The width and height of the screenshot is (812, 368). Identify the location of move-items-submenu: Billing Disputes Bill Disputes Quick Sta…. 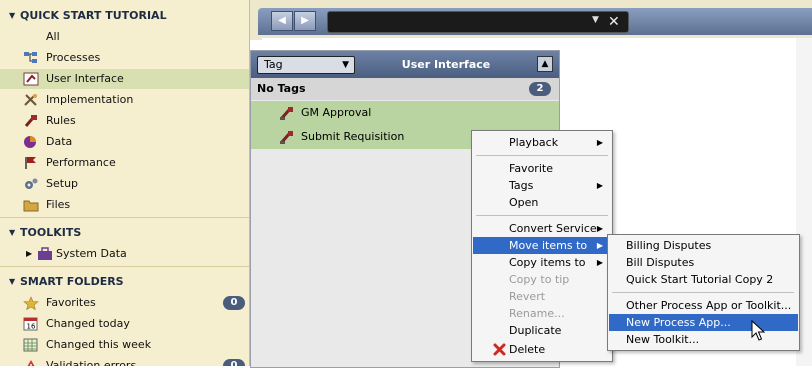
(703, 292).